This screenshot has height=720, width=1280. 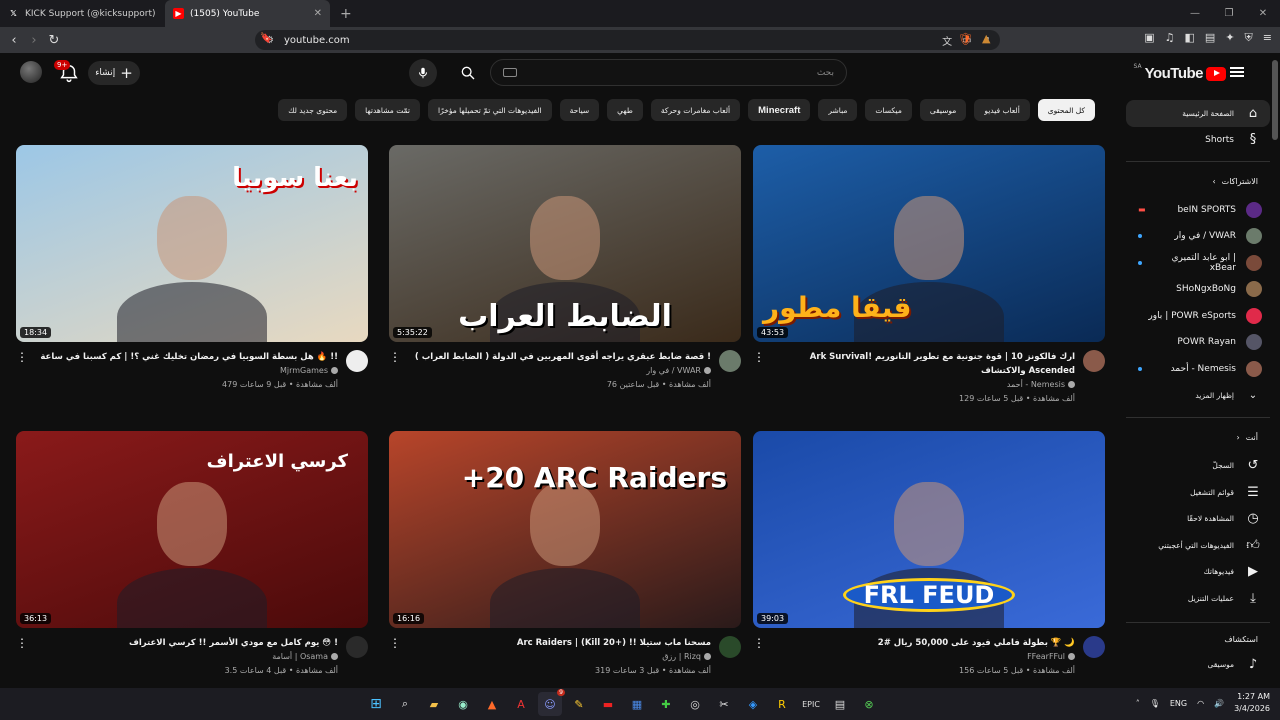 What do you see at coordinates (31, 72) in the screenshot?
I see `account-avatar` at bounding box center [31, 72].